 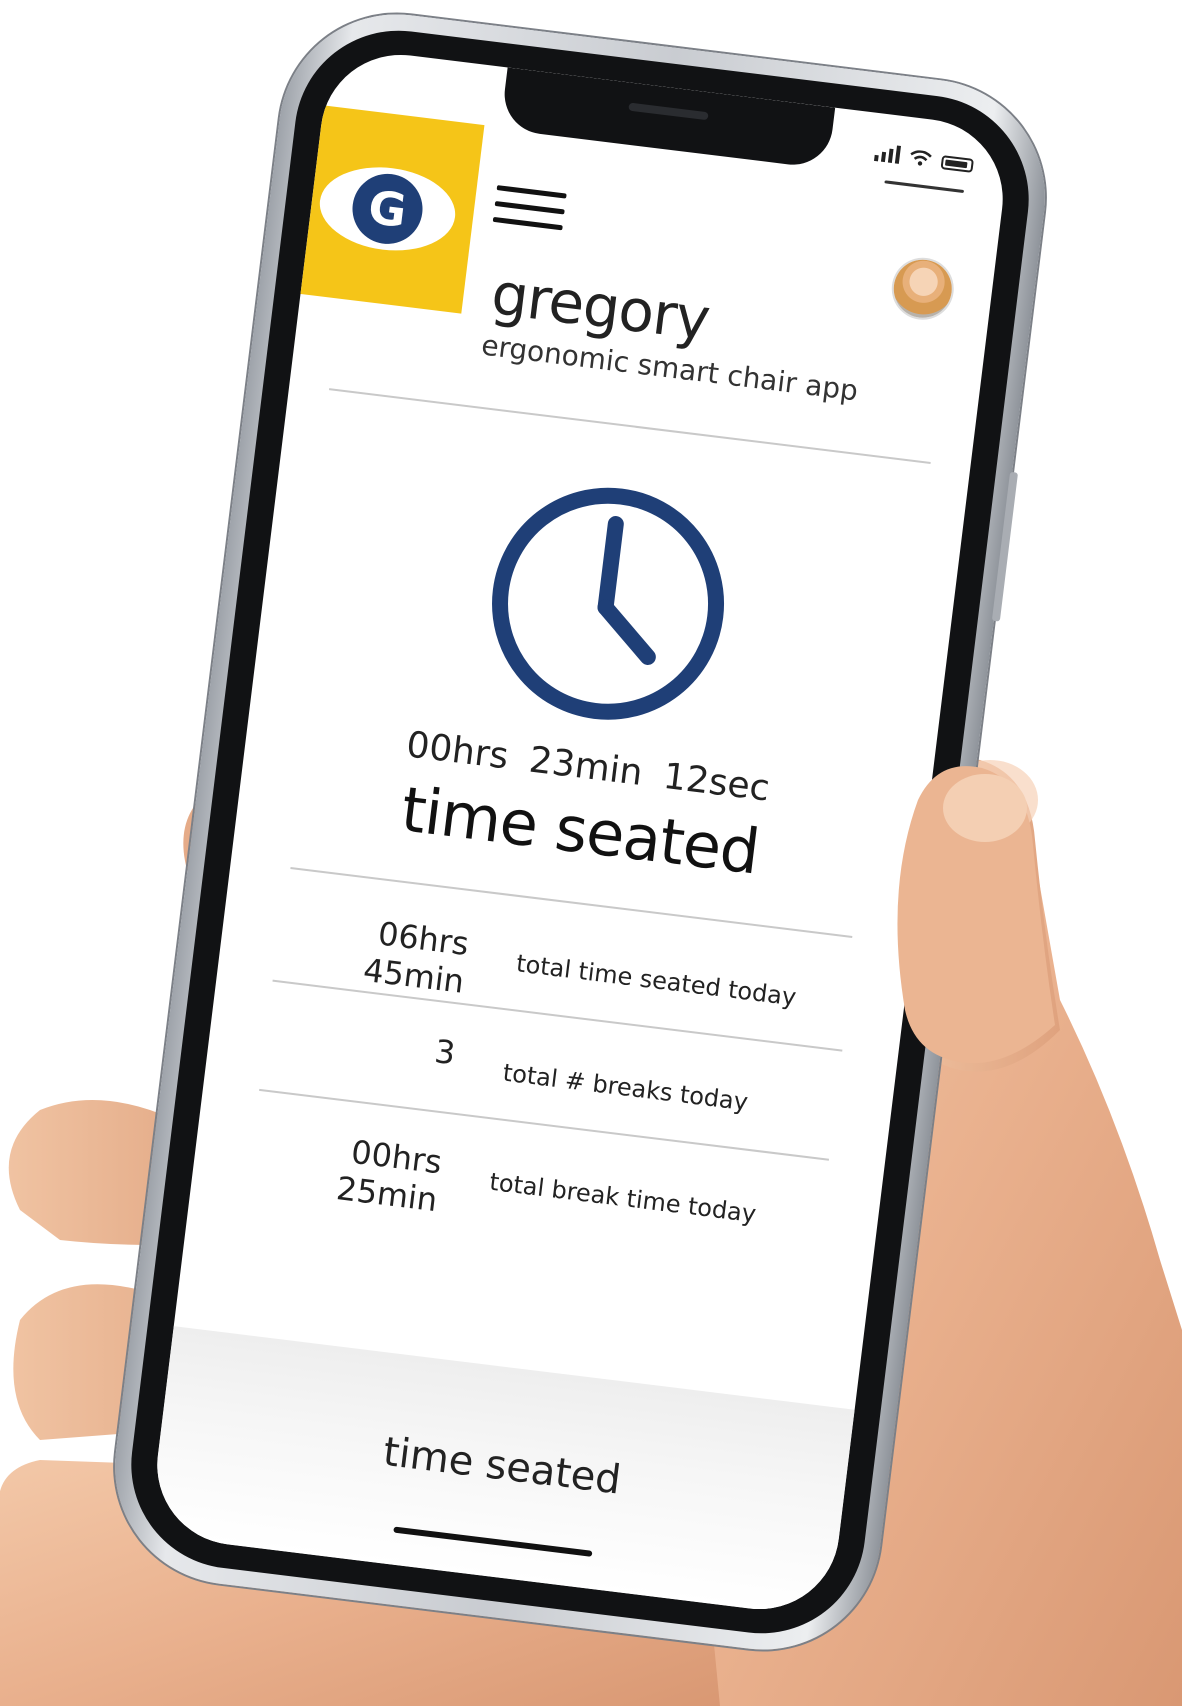 I want to click on stat-label: total break time today, so click(x=623, y=1198).